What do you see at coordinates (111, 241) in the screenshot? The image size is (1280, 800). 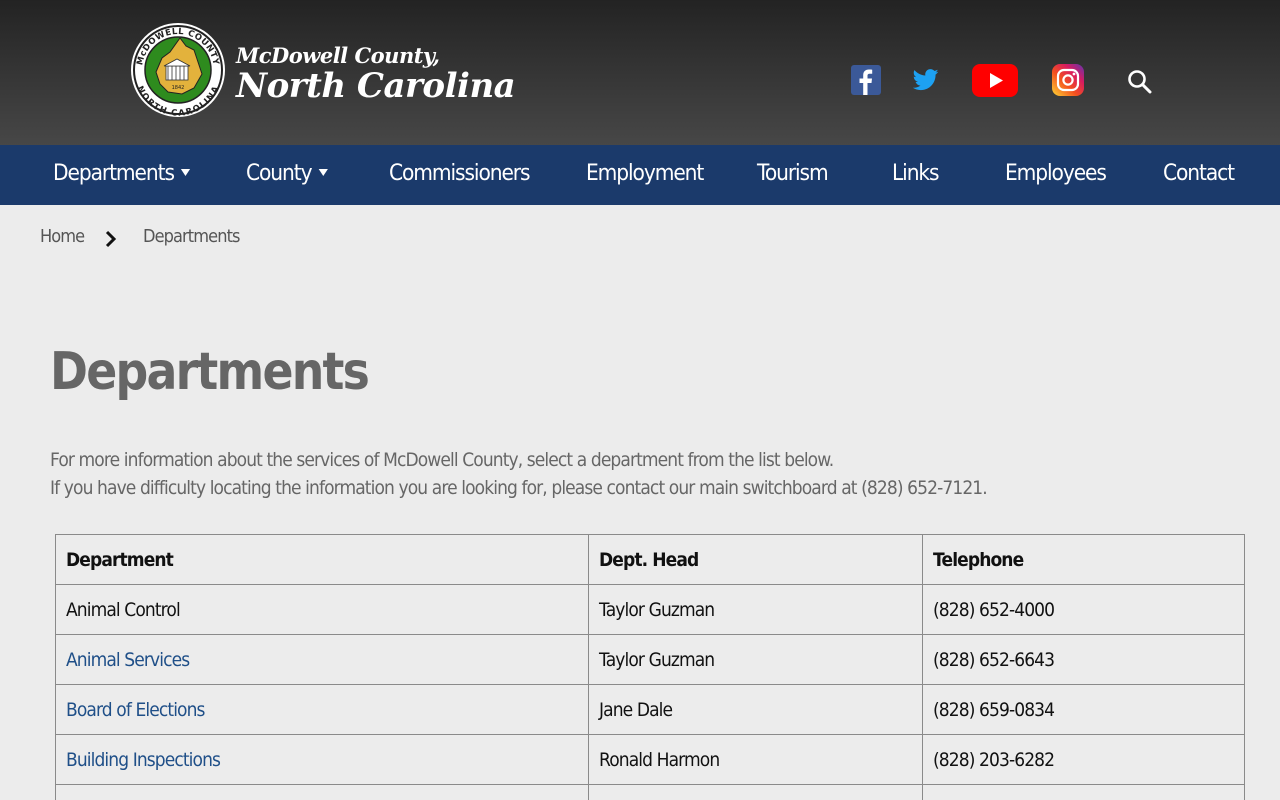 I see `chevron-right-icon` at bounding box center [111, 241].